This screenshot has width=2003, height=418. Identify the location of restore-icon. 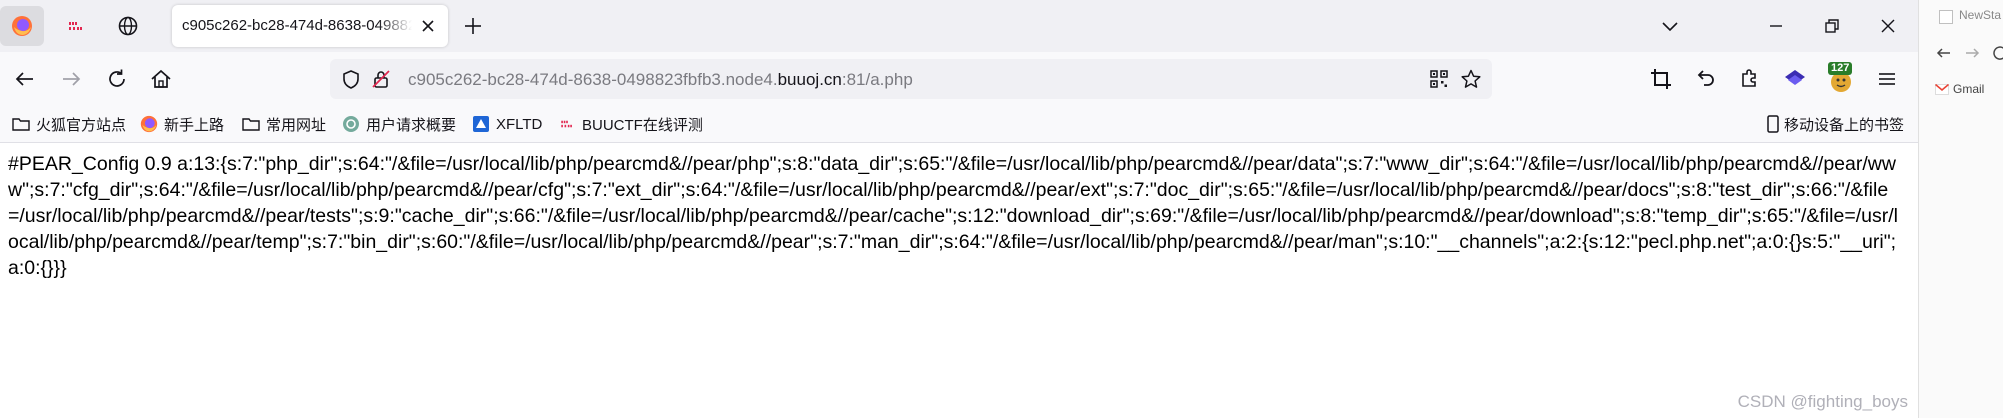
(1832, 26).